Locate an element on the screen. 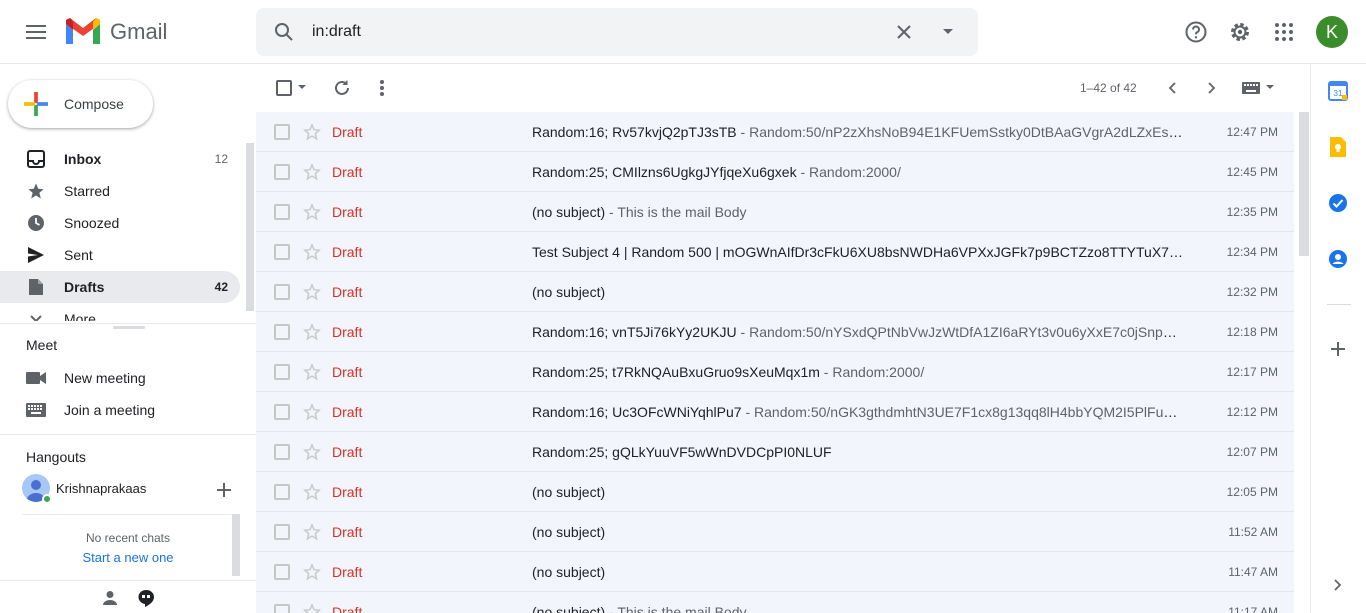 This screenshot has width=1366, height=613. compose-button: Compose is located at coordinates (80, 104).